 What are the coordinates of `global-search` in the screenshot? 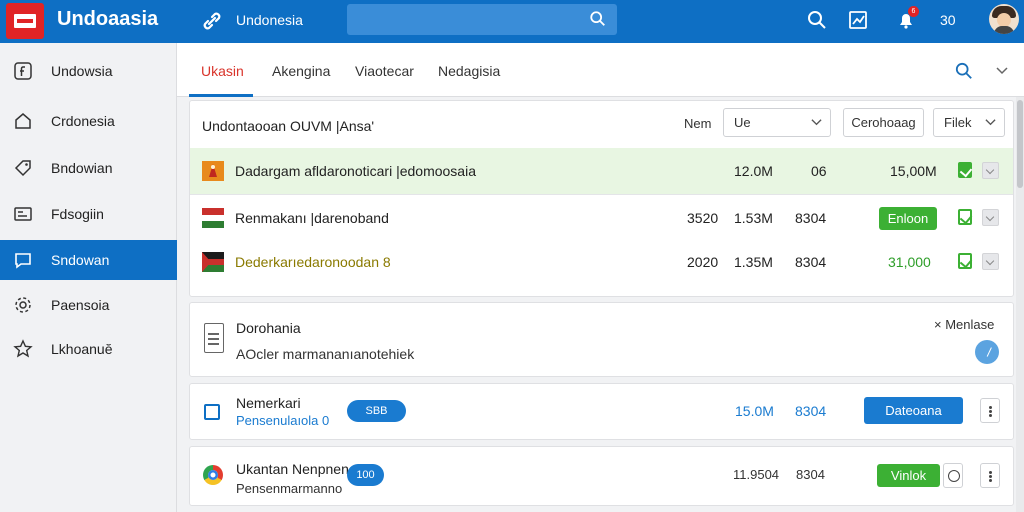 It's located at (482, 19).